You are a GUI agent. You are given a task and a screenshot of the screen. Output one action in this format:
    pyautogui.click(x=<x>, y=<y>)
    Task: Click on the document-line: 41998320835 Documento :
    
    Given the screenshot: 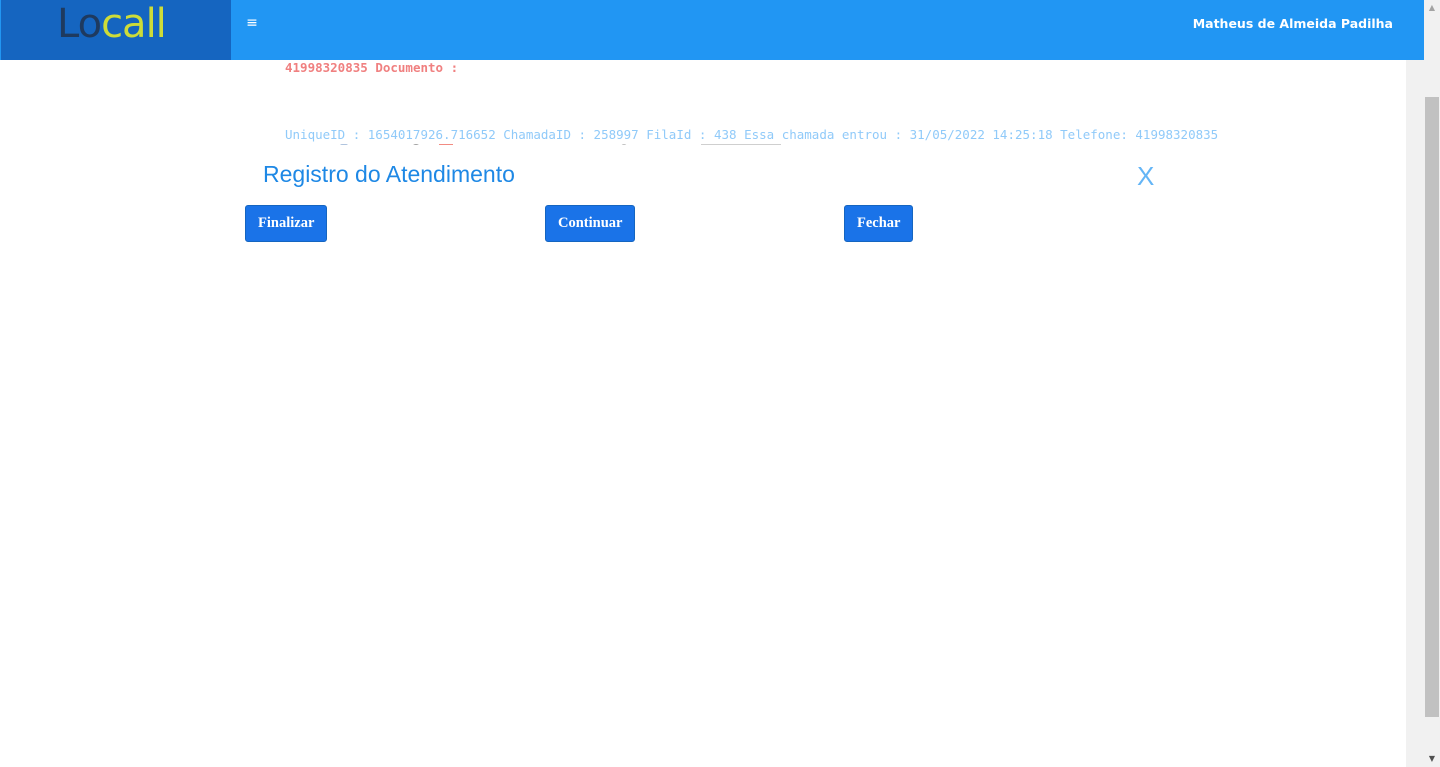 What is the action you would take?
    pyautogui.click(x=371, y=67)
    